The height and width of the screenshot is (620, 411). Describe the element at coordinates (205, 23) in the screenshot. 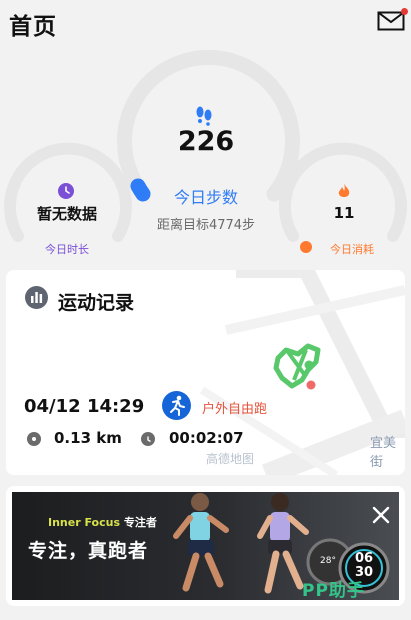

I see `header: 首页` at that location.